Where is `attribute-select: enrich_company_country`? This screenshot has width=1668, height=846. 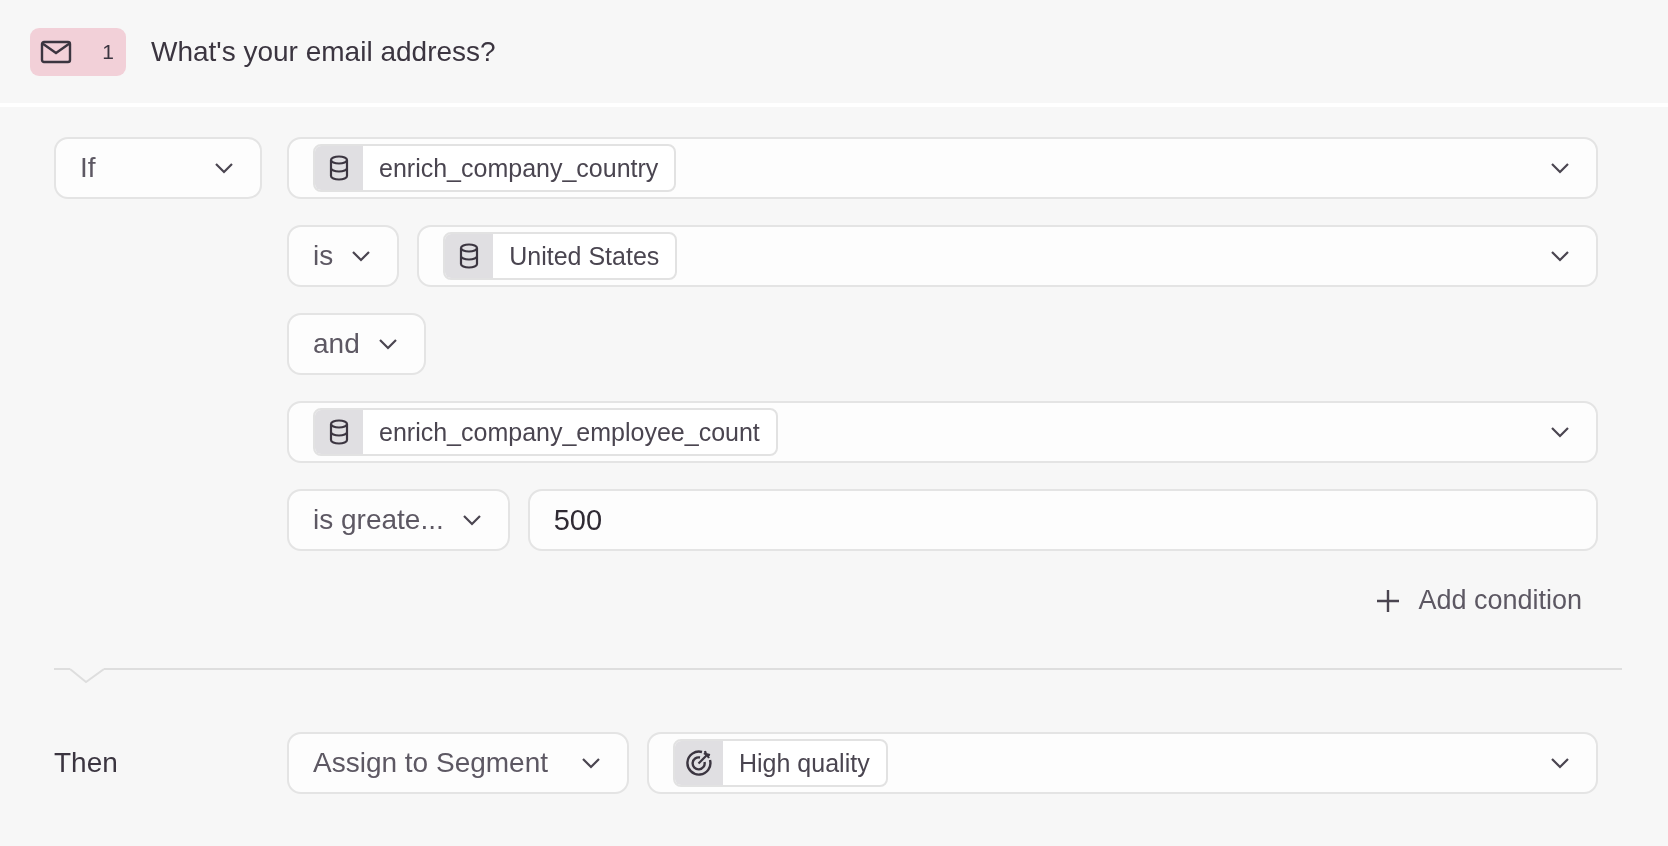 attribute-select: enrich_company_country is located at coordinates (942, 168).